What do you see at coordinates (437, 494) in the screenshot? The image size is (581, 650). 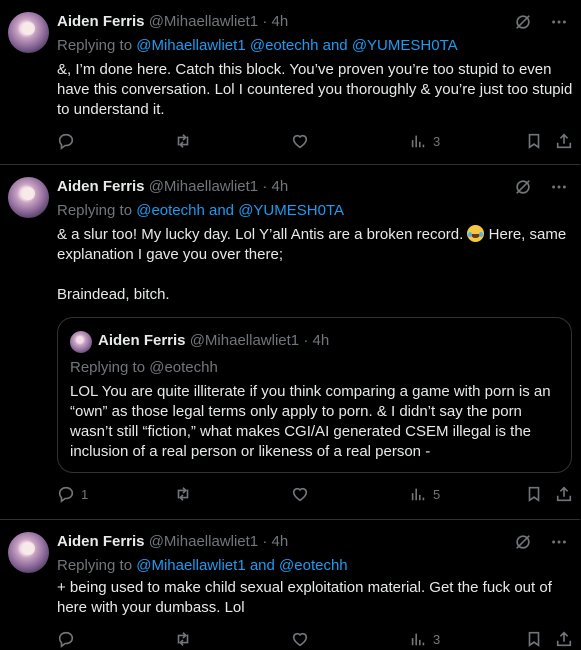 I see `views-count: 5` at bounding box center [437, 494].